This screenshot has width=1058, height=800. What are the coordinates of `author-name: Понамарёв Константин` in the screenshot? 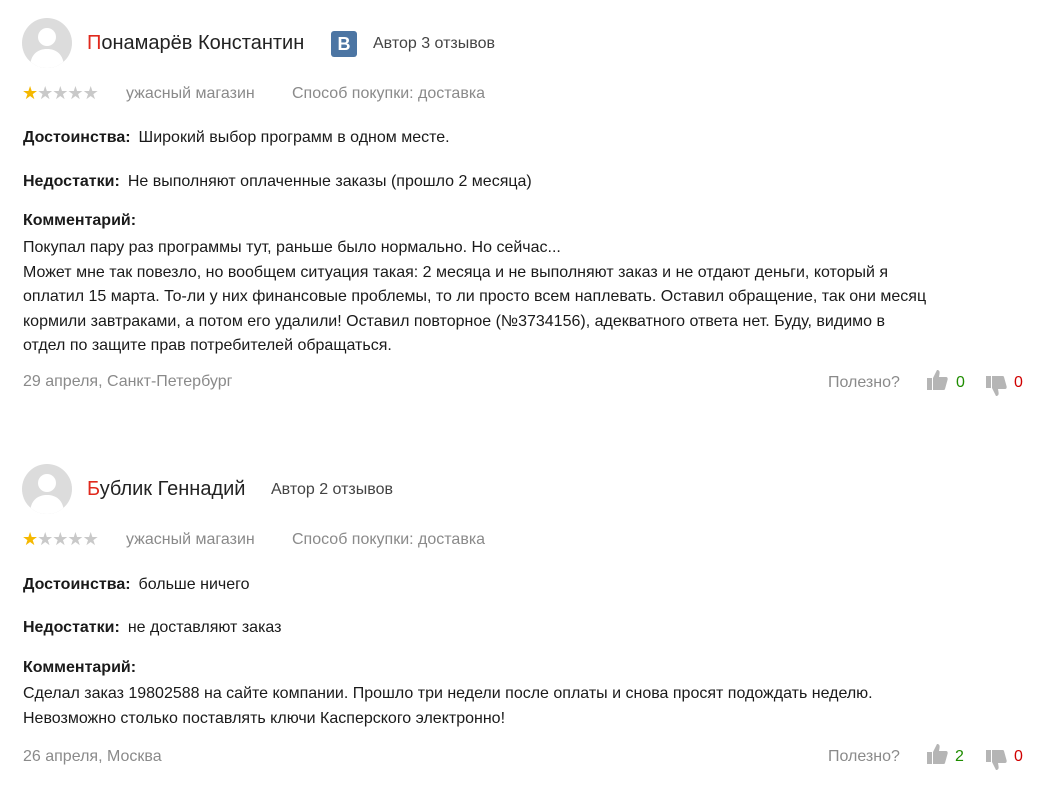 It's located at (195, 43).